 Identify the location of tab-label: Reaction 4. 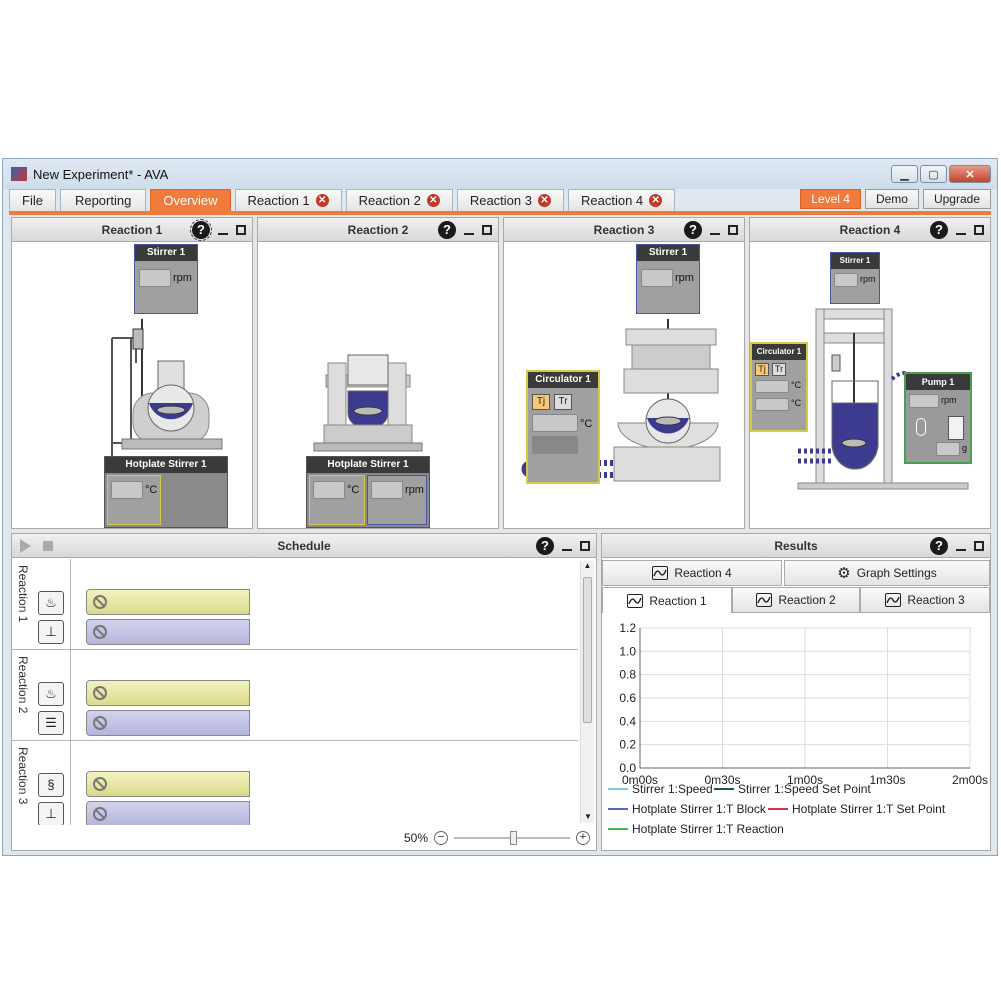
(703, 573).